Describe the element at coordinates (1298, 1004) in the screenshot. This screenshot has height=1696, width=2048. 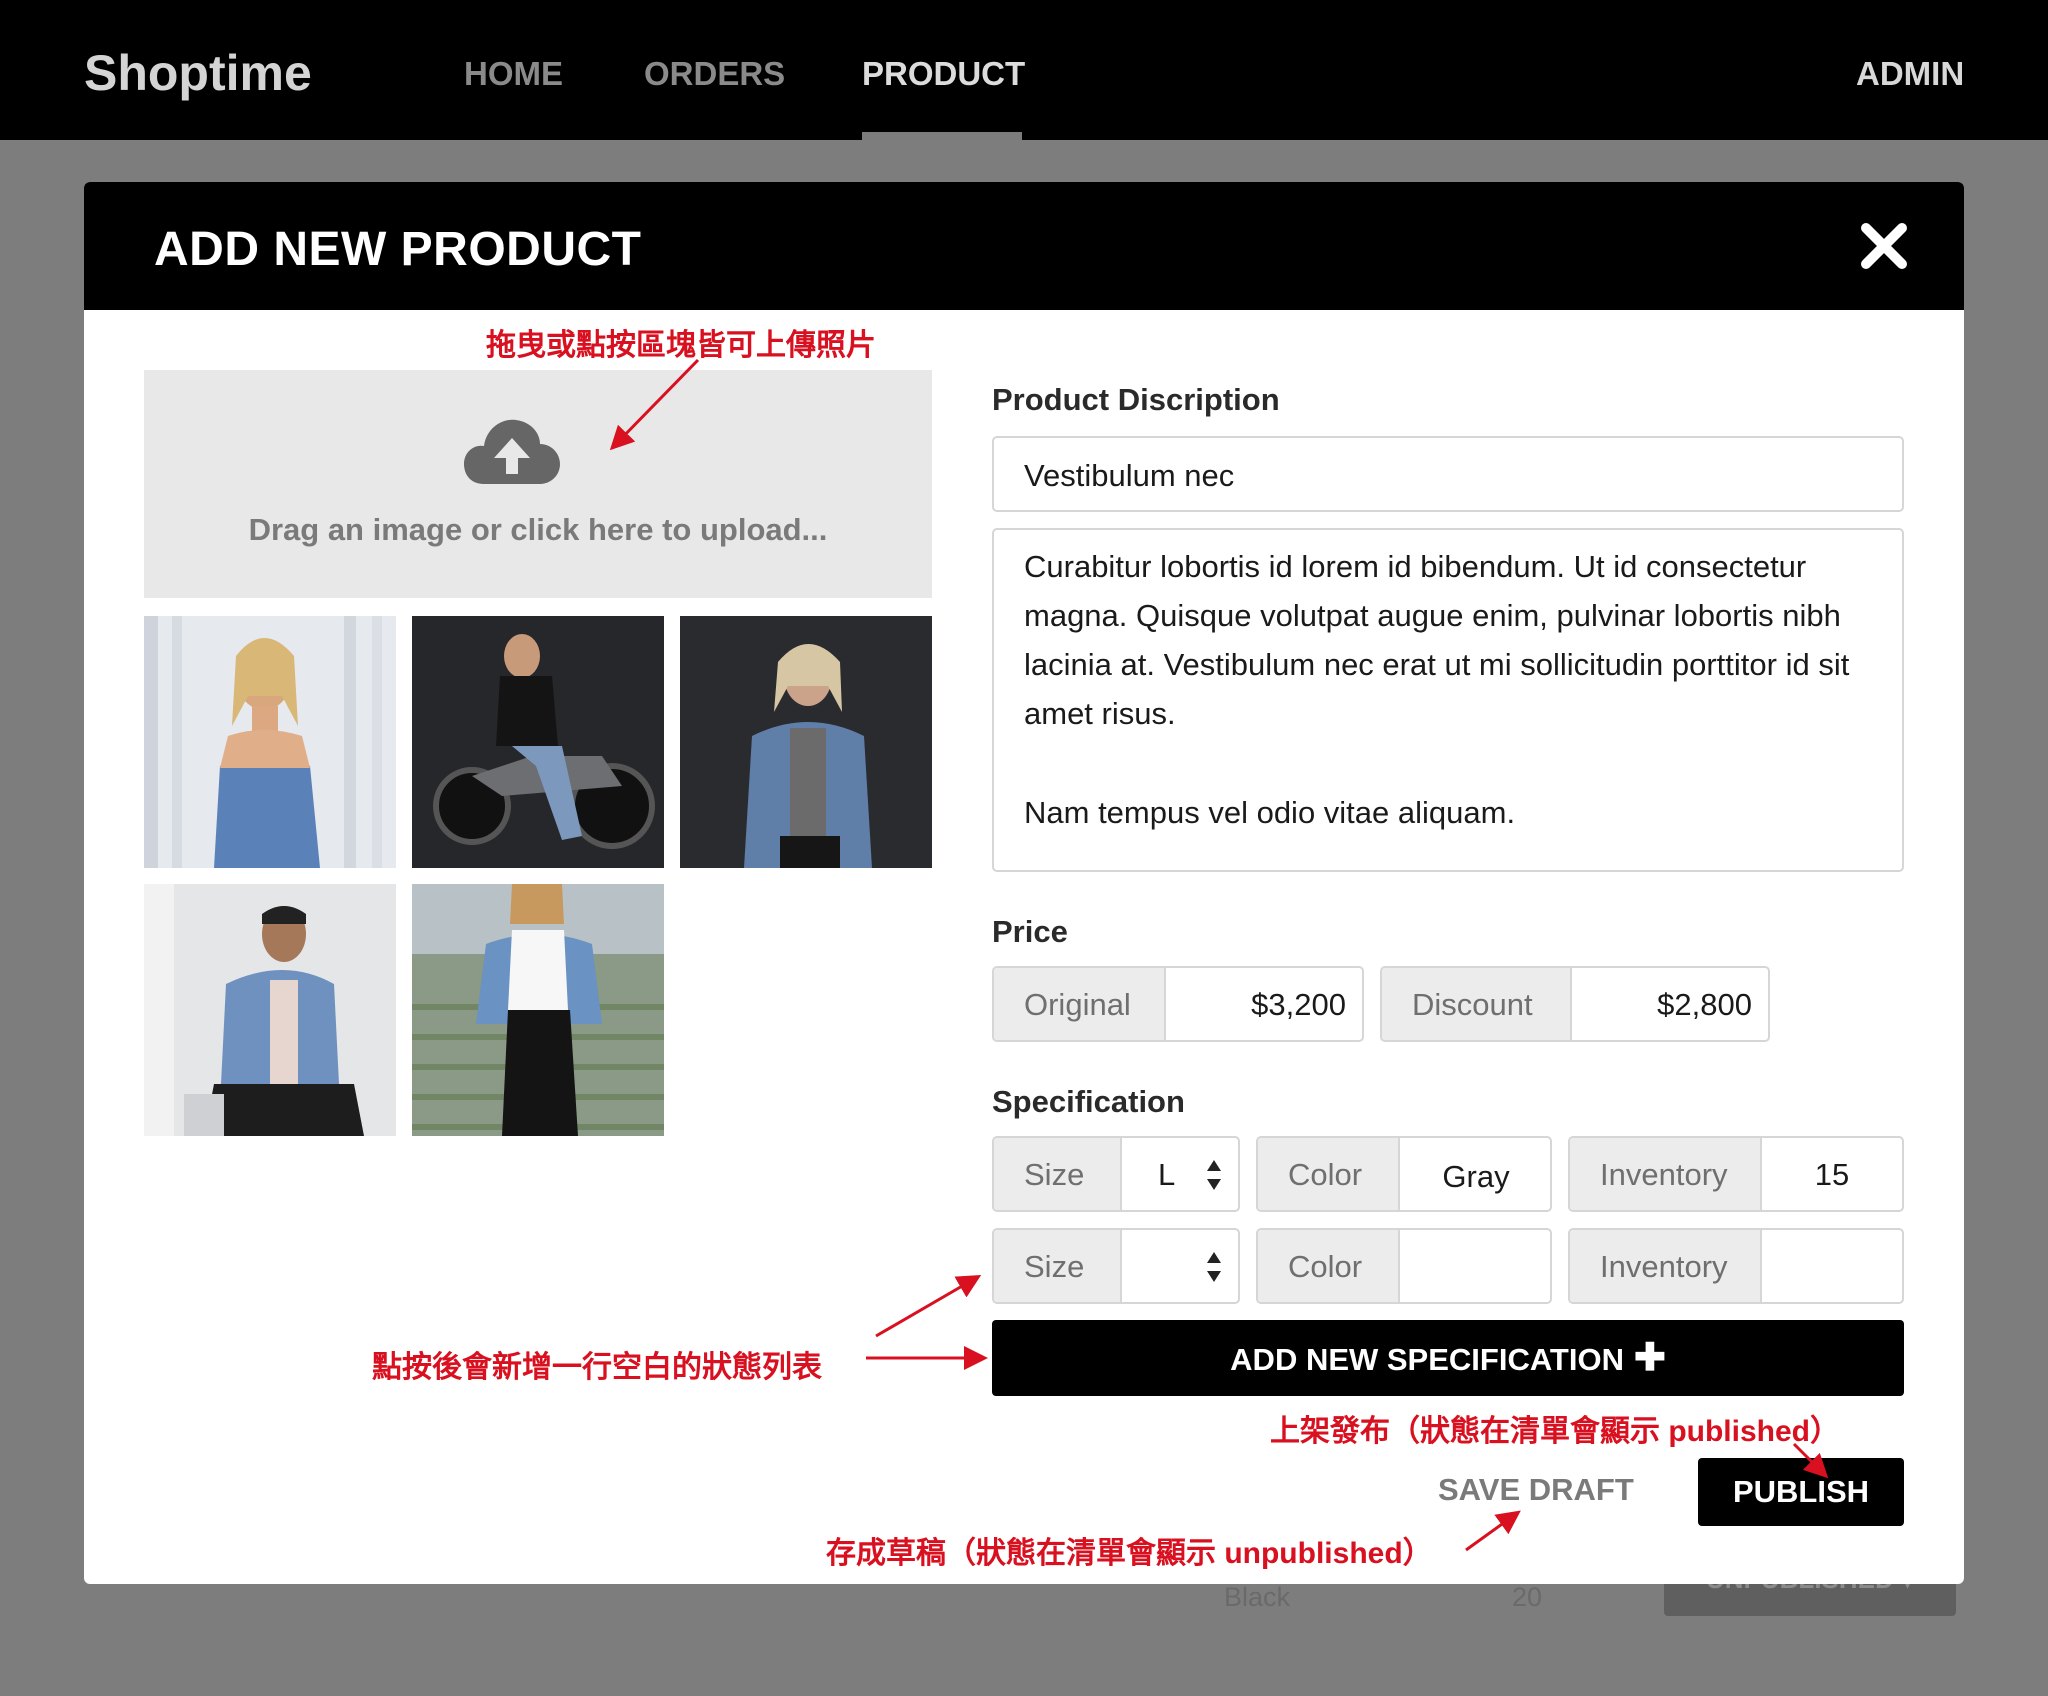
I see `original-price-value: $3,200` at that location.